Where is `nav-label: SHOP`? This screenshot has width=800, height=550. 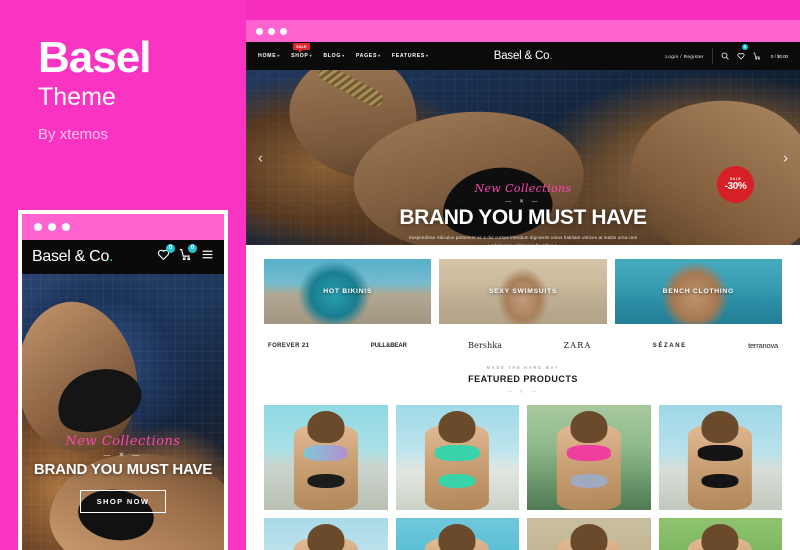
nav-label: SHOP is located at coordinates (300, 56).